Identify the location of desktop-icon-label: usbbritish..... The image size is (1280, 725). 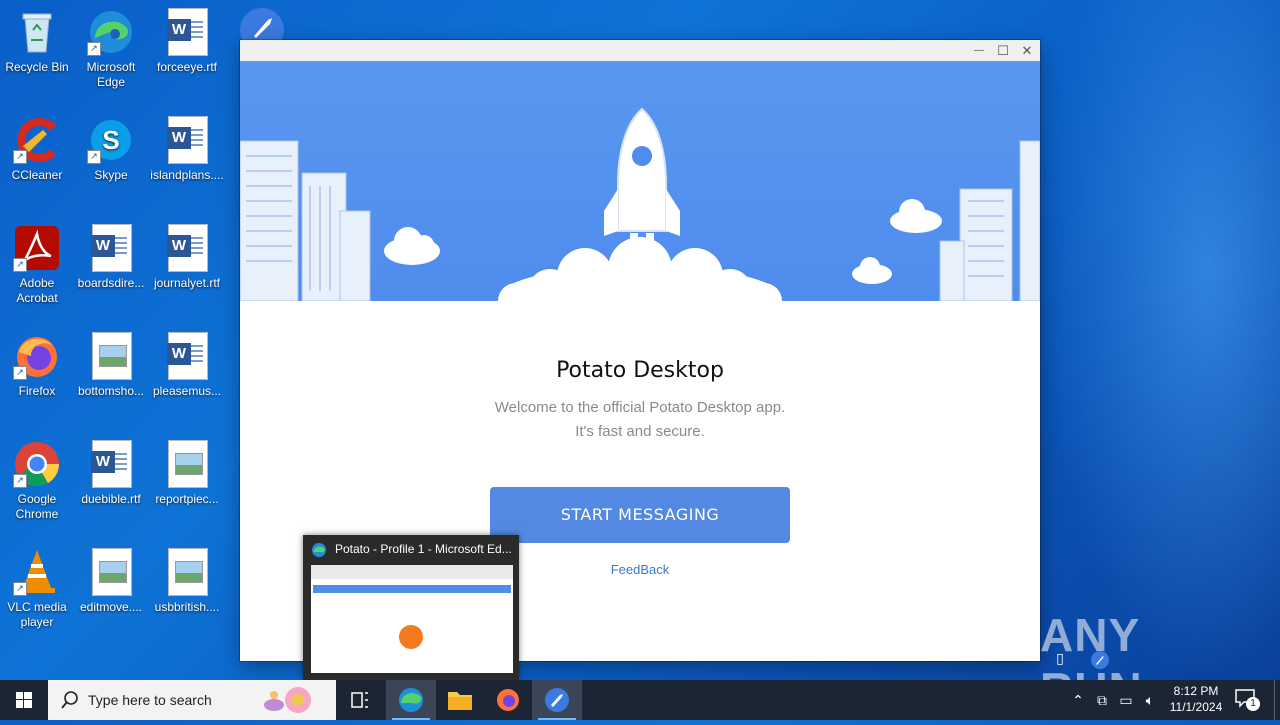
(187, 607).